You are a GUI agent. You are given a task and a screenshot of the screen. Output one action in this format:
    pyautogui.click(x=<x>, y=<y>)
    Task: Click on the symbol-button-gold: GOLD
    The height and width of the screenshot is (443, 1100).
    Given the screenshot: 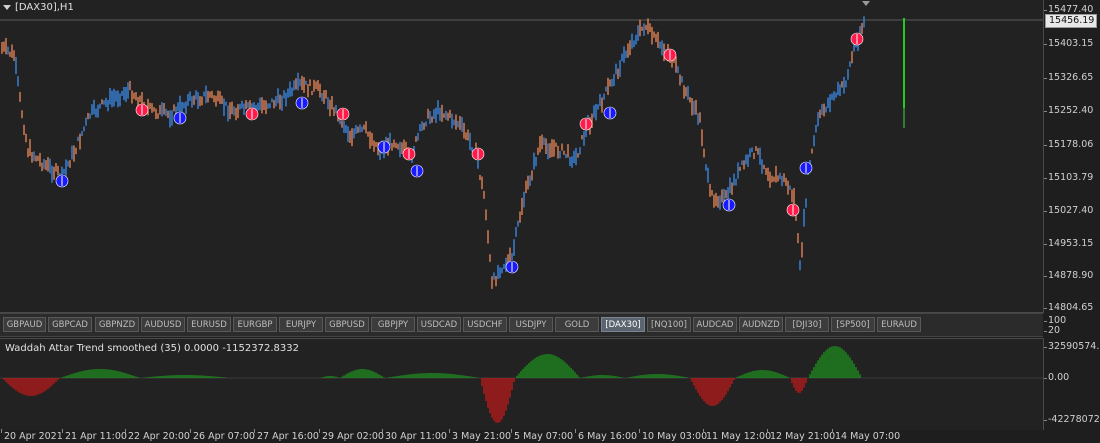 What is the action you would take?
    pyautogui.click(x=577, y=324)
    